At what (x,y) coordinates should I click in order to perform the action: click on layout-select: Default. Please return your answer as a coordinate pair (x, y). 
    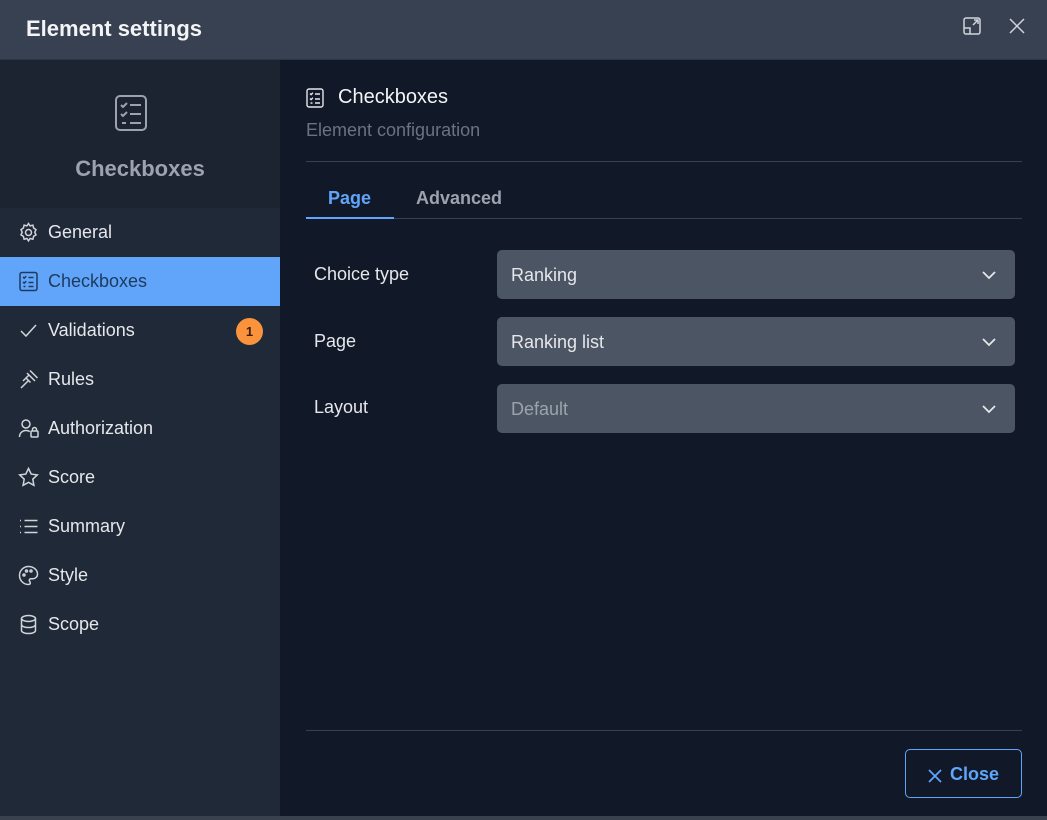
    Looking at the image, I should click on (756, 408).